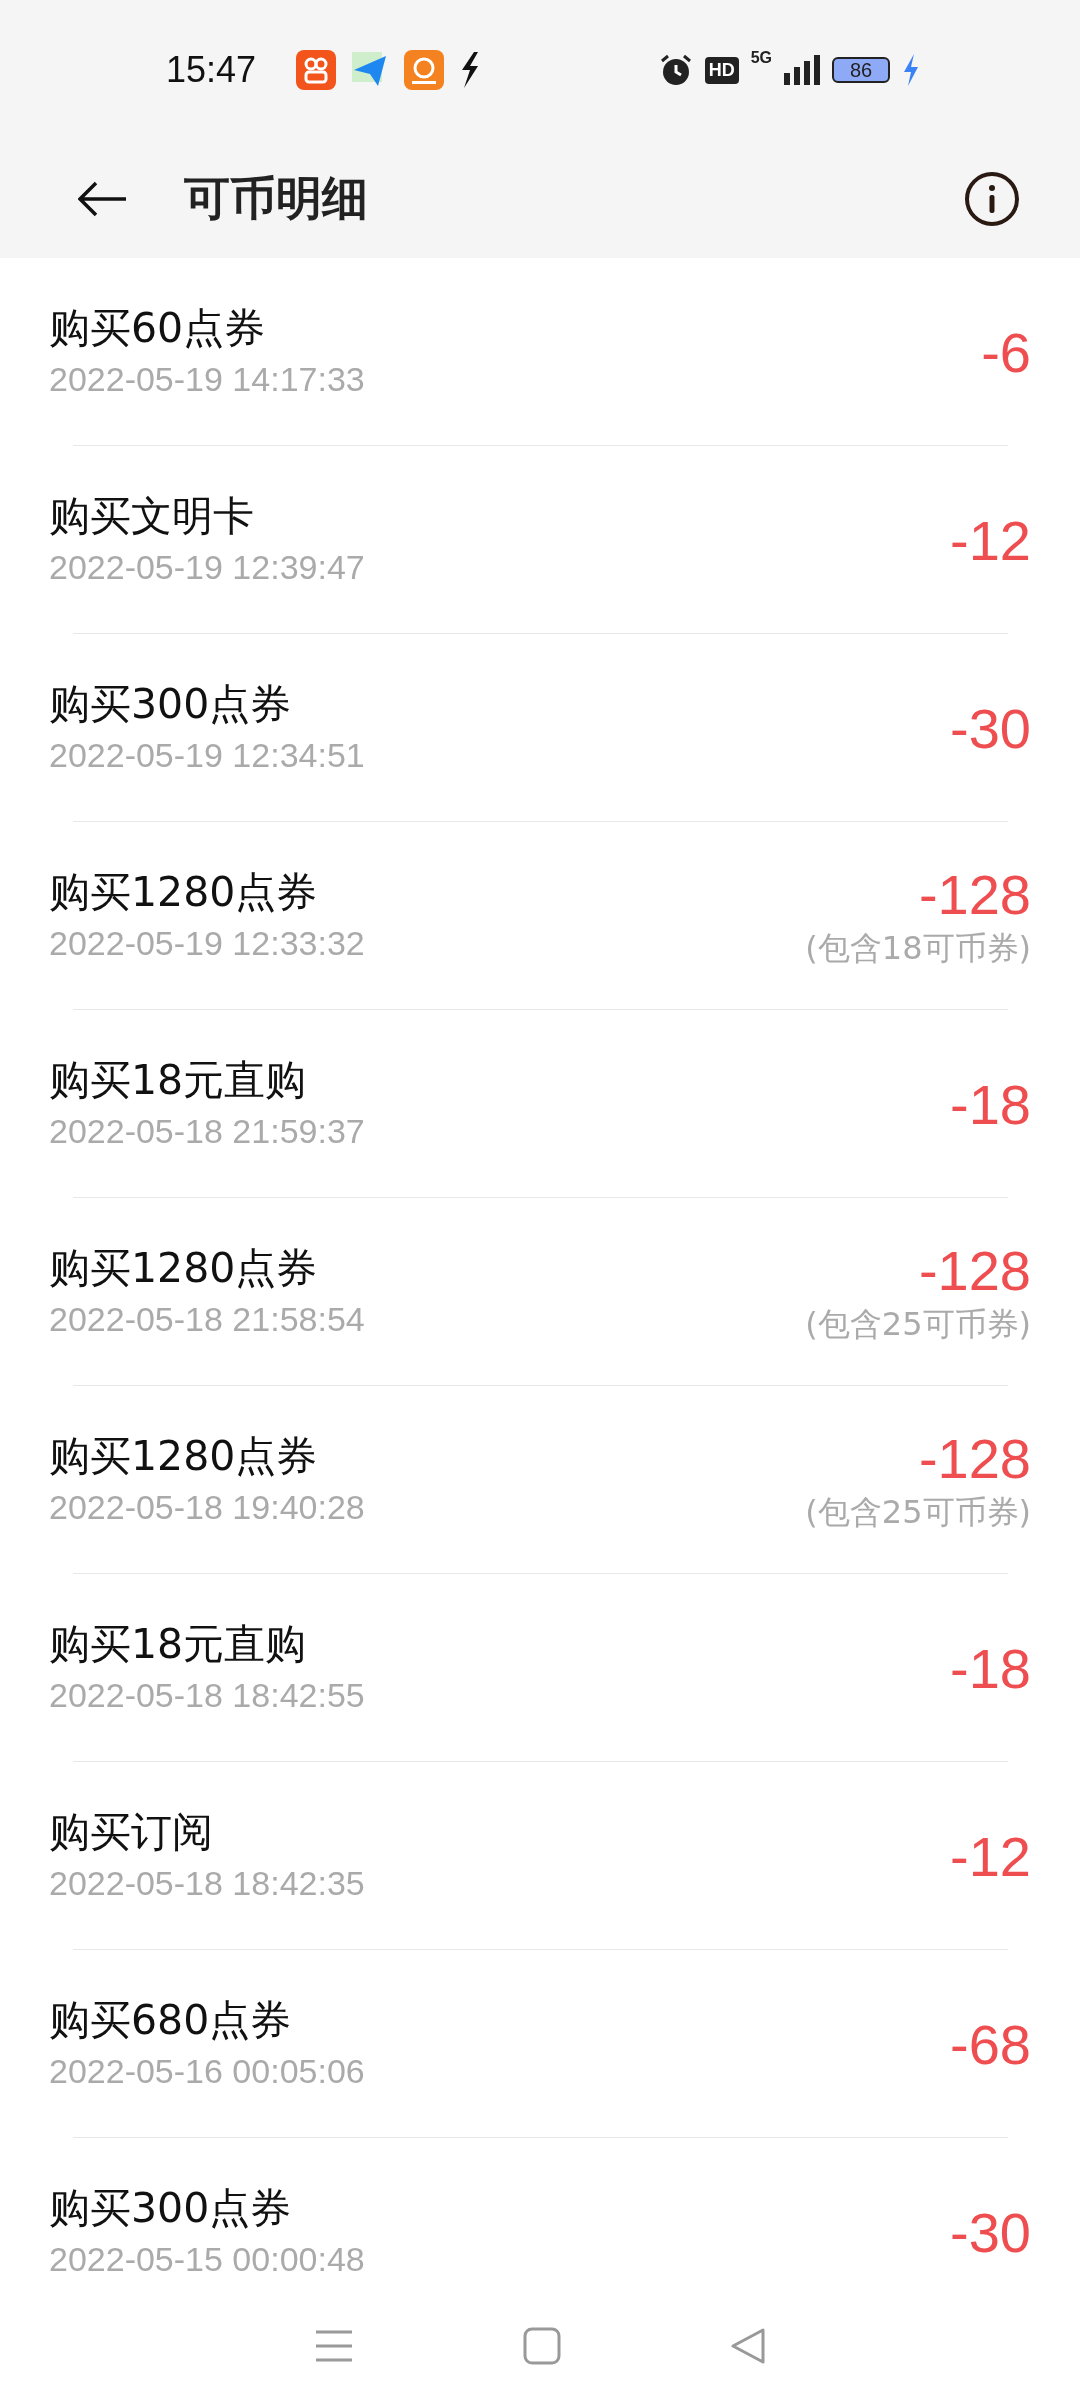  Describe the element at coordinates (207, 943) in the screenshot. I see `record-time: 2022-05-19 12:33:32` at that location.